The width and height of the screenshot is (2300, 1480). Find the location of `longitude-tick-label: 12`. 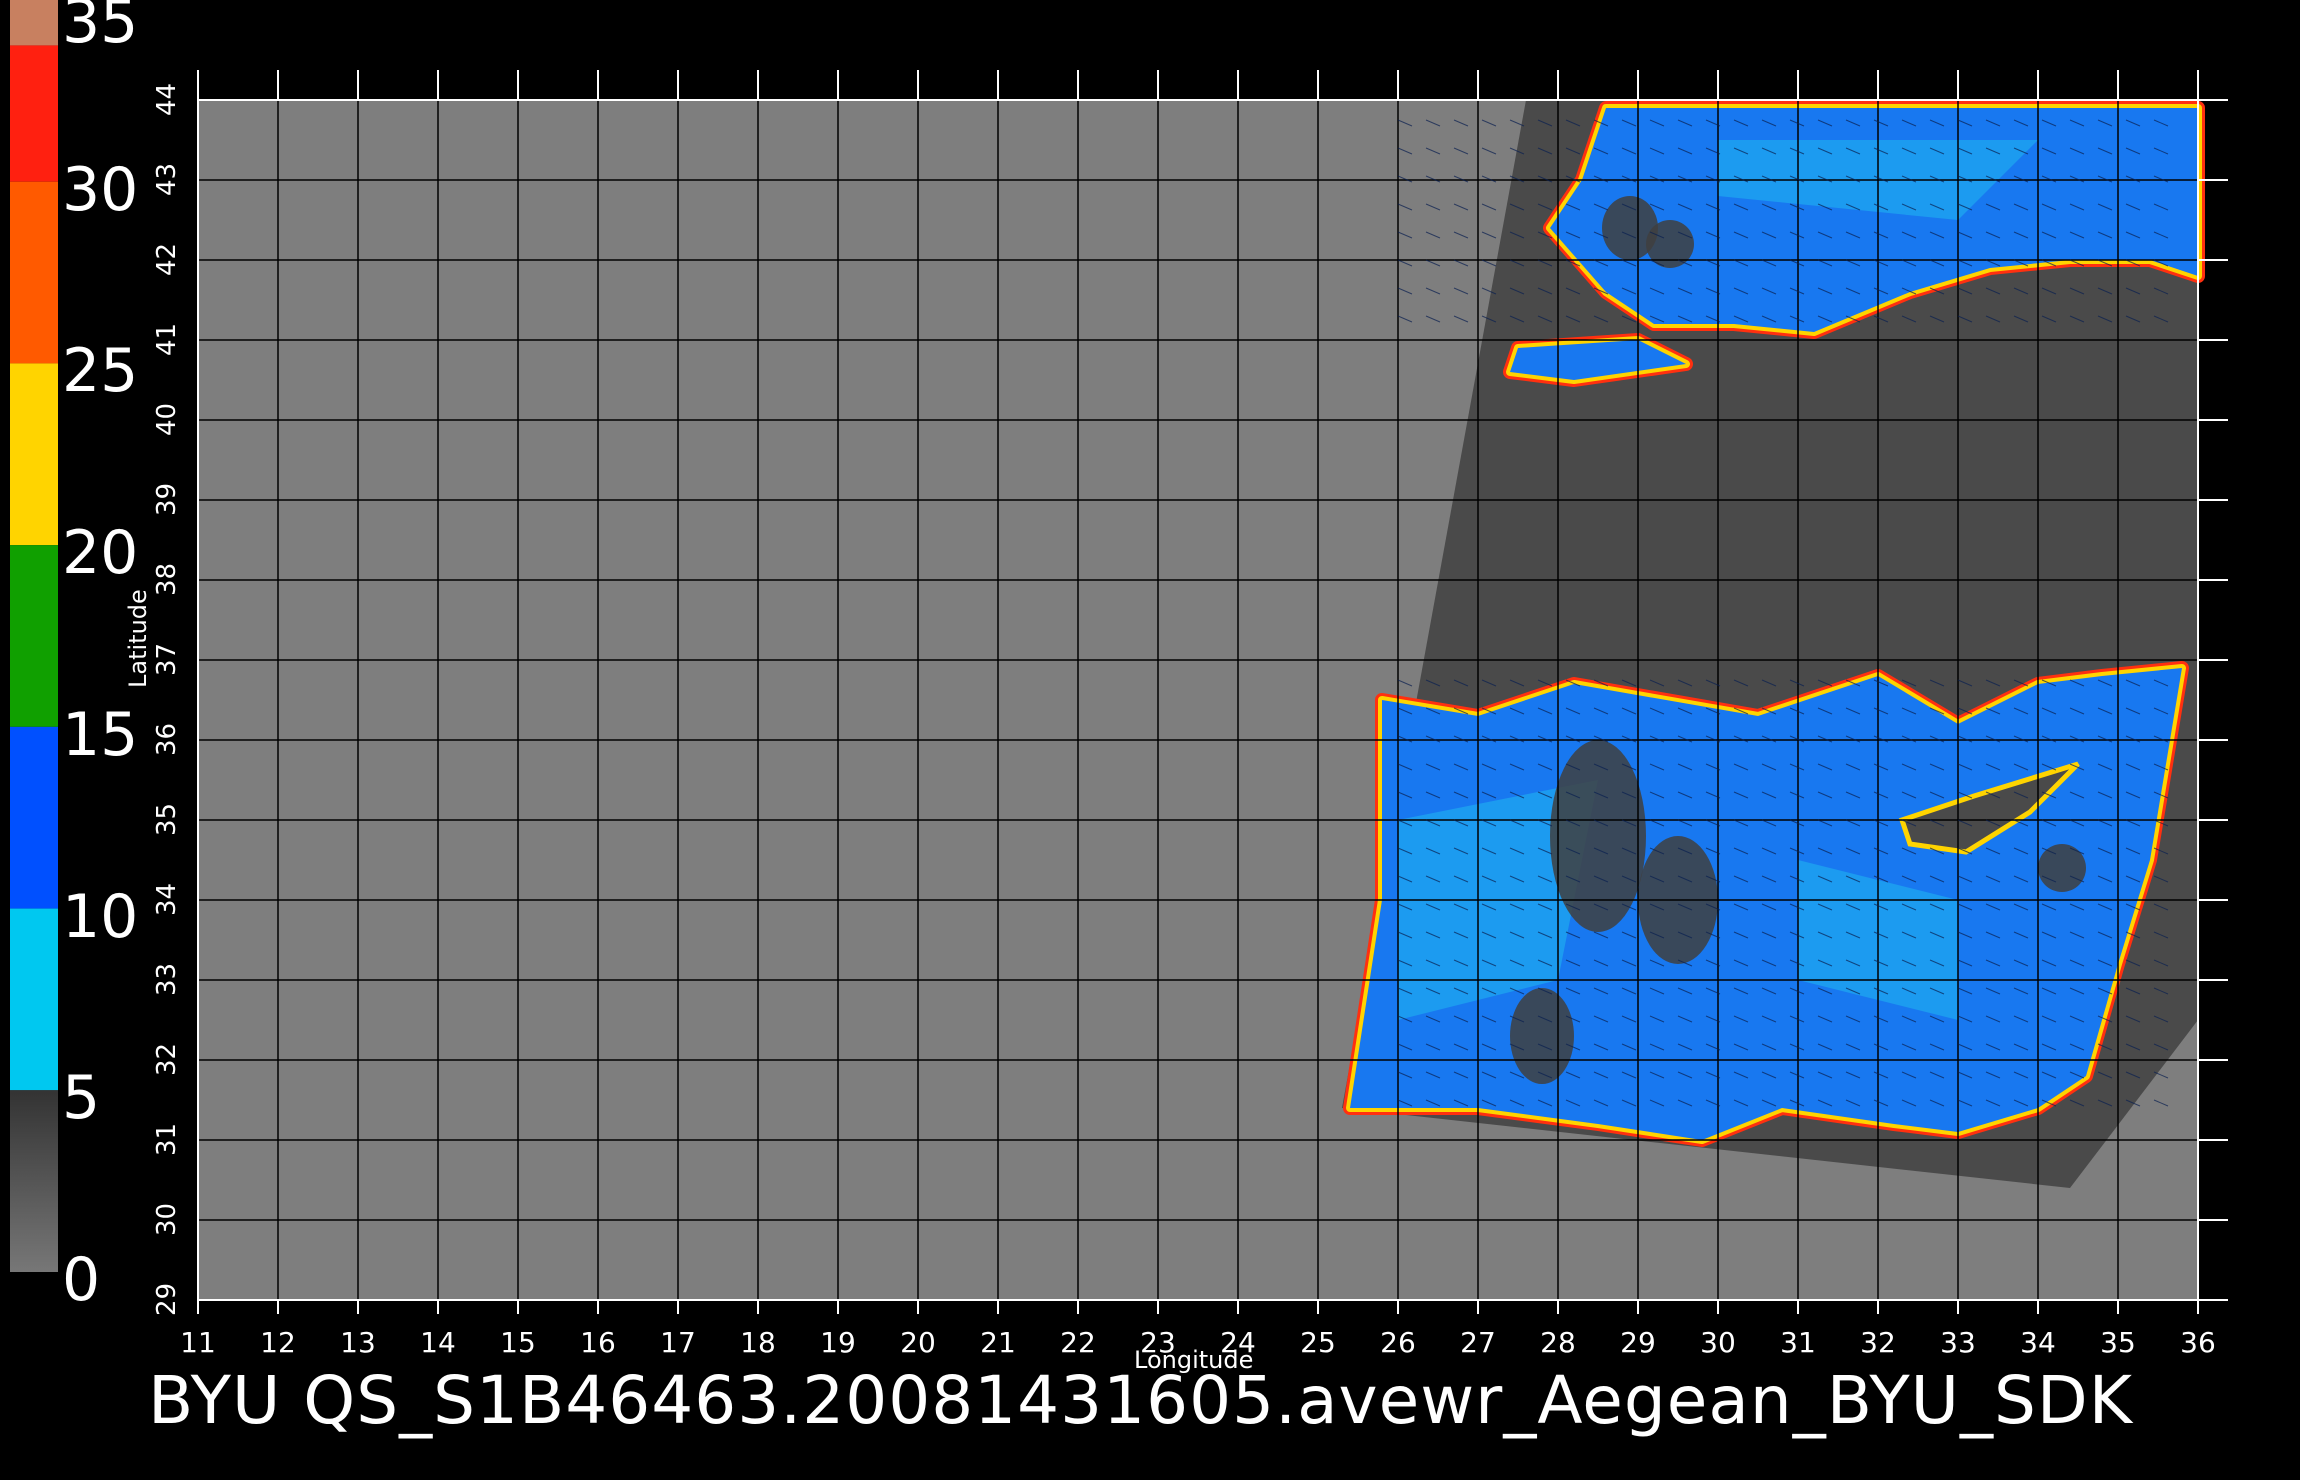

longitude-tick-label: 12 is located at coordinates (278, 1342).